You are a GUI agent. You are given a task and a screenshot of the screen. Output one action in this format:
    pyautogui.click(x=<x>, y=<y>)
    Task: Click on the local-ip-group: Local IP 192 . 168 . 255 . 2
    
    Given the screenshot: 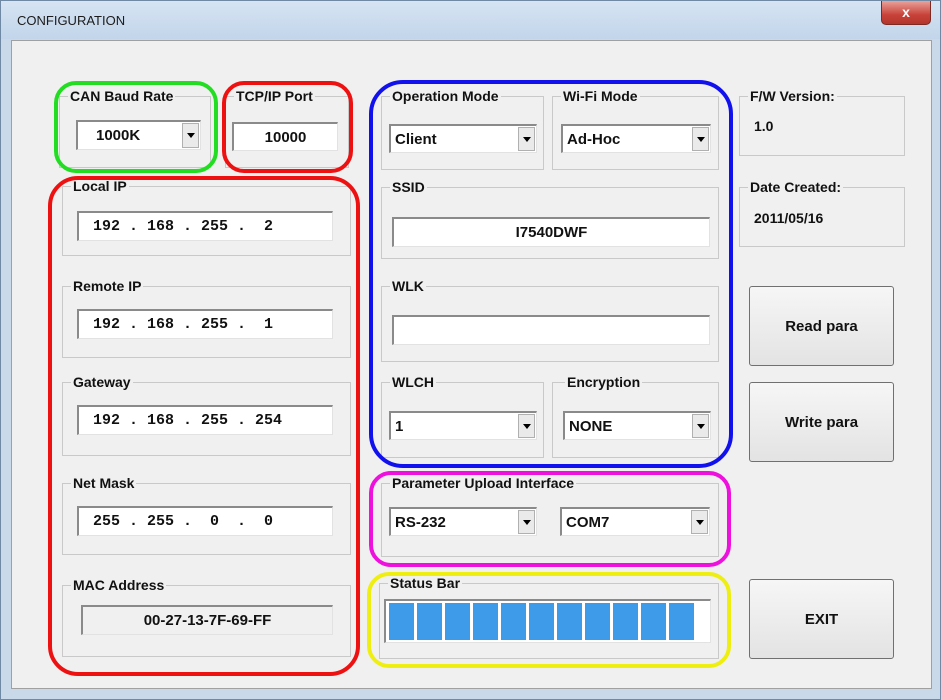 What is the action you would take?
    pyautogui.click(x=206, y=217)
    